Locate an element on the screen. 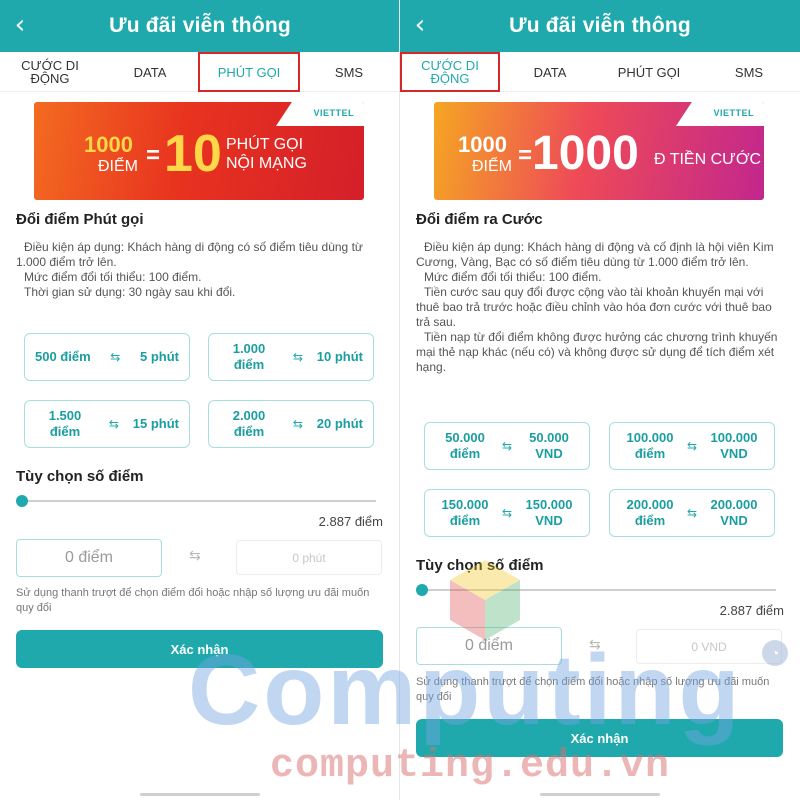 The height and width of the screenshot is (800, 800). minutes-output: 0 phút is located at coordinates (309, 557).